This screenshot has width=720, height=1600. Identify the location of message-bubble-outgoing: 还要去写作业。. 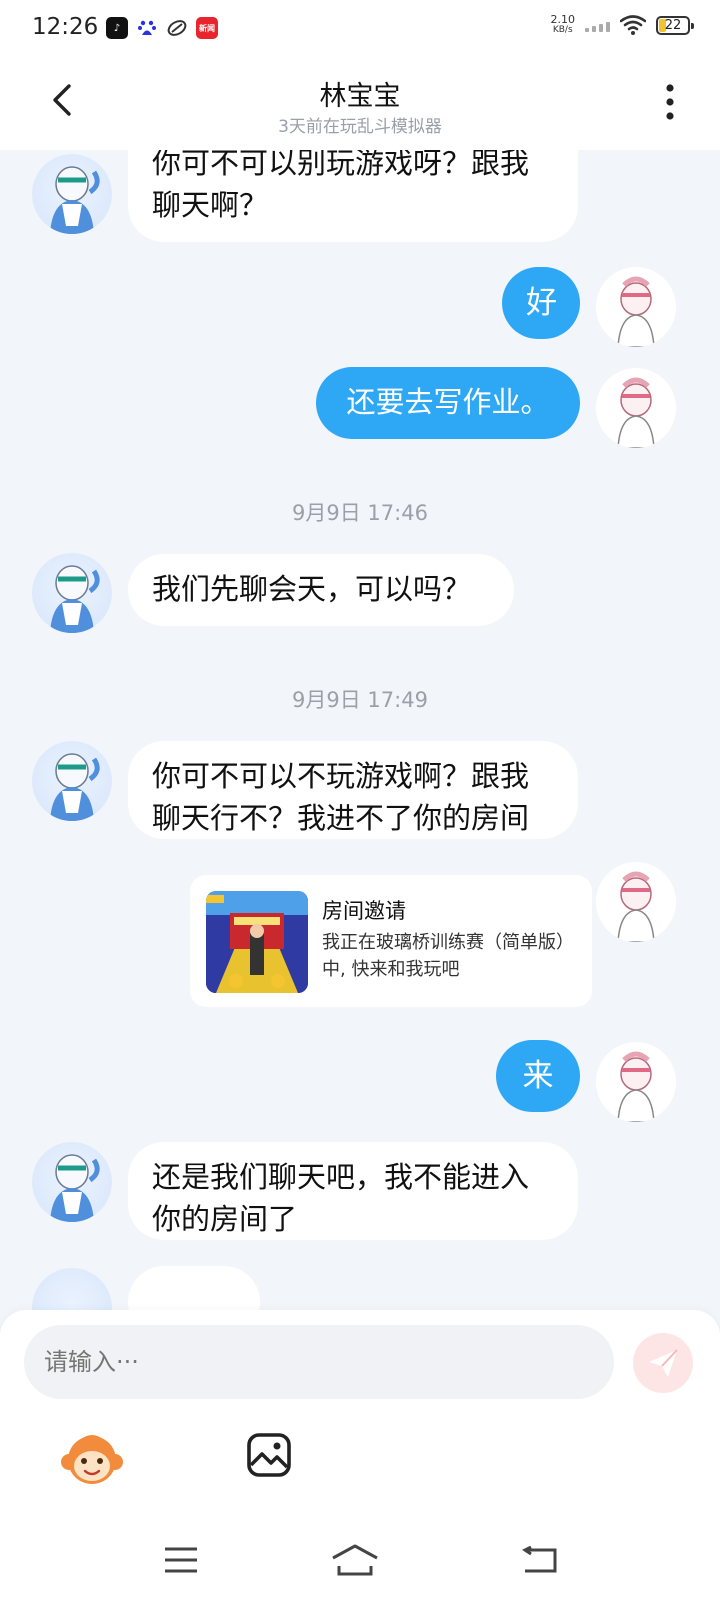
(448, 403).